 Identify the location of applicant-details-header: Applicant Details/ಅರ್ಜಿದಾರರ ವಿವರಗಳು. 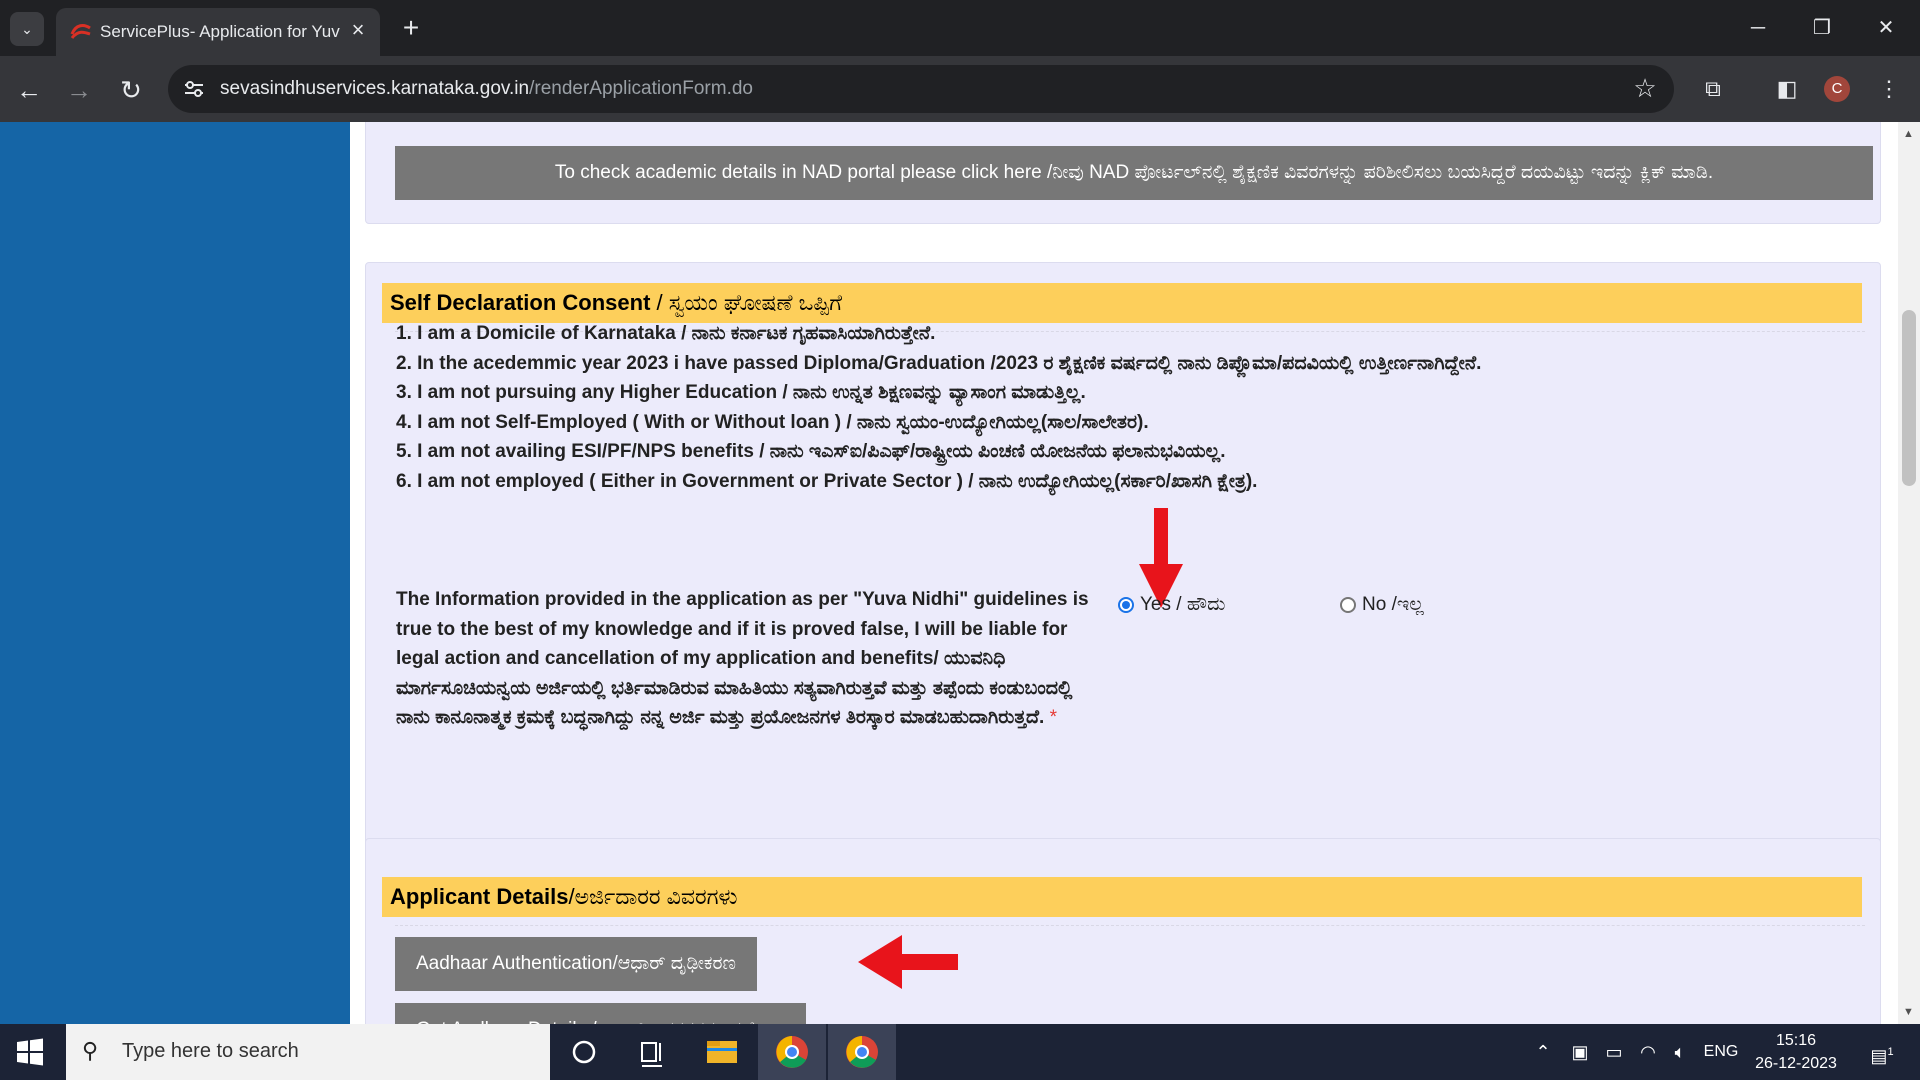
(1122, 897).